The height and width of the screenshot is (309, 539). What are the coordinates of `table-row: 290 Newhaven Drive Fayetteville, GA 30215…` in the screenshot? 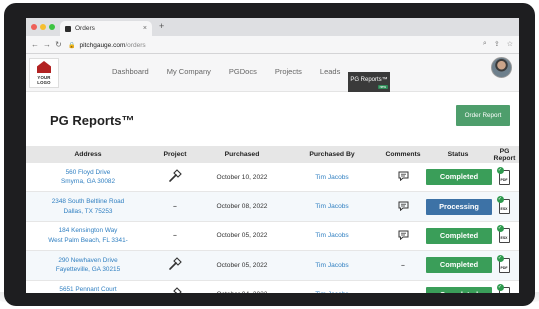 It's located at (272, 266).